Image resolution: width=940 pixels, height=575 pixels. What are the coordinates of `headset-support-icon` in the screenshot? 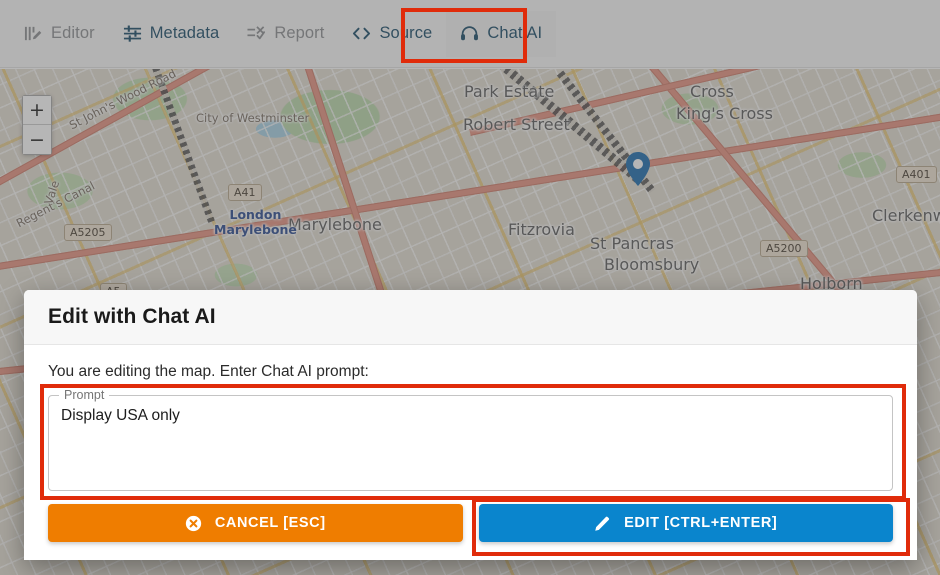 It's located at (469, 33).